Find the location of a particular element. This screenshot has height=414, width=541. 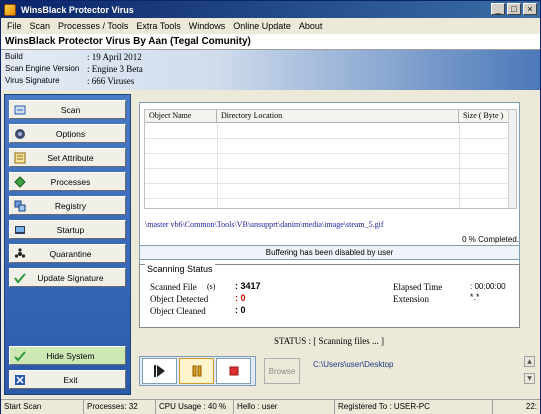

menu-online-update: Online Update is located at coordinates (262, 26).